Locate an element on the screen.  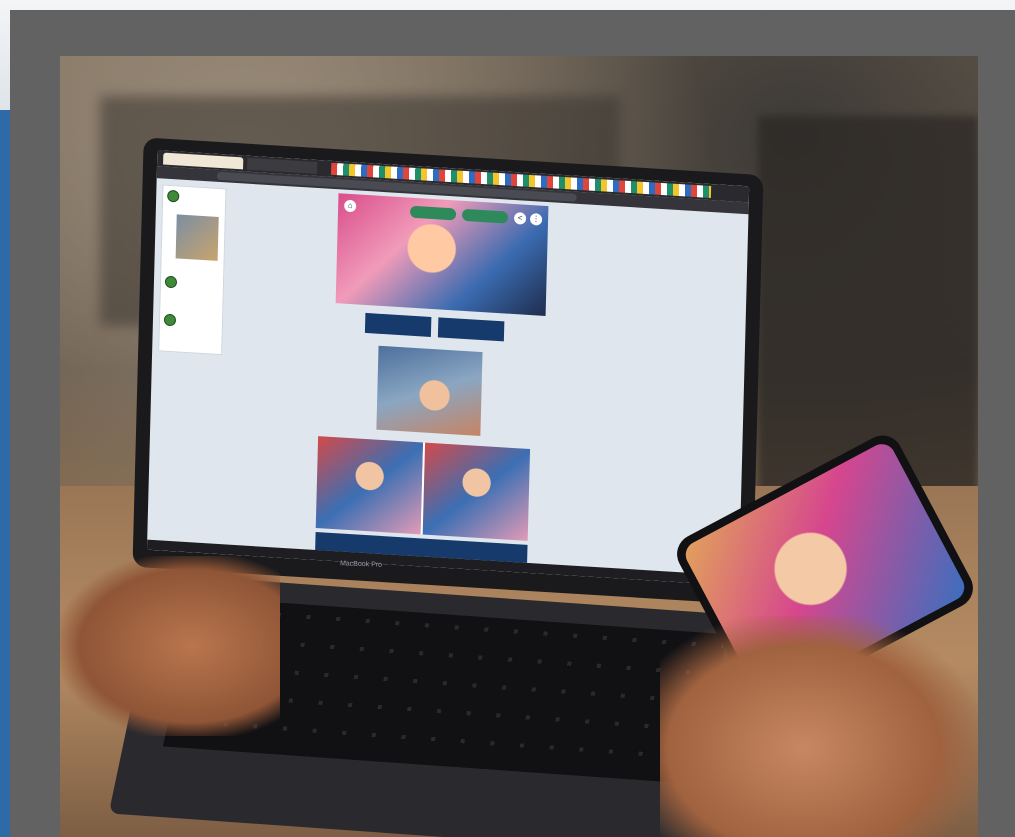
hero-button-left is located at coordinates (433, 213).